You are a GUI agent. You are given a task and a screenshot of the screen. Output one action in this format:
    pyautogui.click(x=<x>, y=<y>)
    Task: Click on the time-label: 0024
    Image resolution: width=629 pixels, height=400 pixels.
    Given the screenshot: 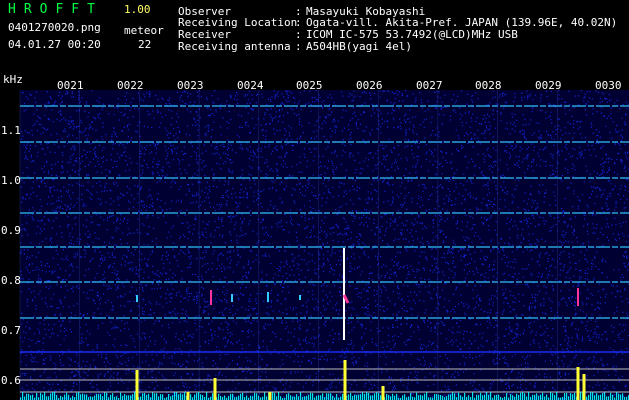 What is the action you would take?
    pyautogui.click(x=250, y=85)
    